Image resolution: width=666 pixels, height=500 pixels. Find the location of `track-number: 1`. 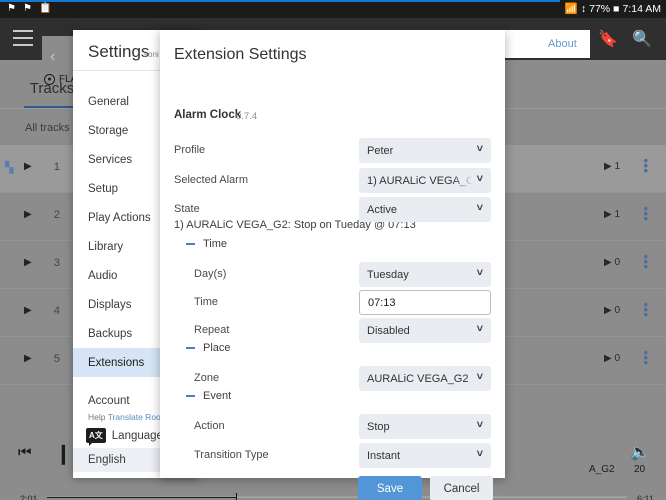

track-number: 1 is located at coordinates (56, 167).